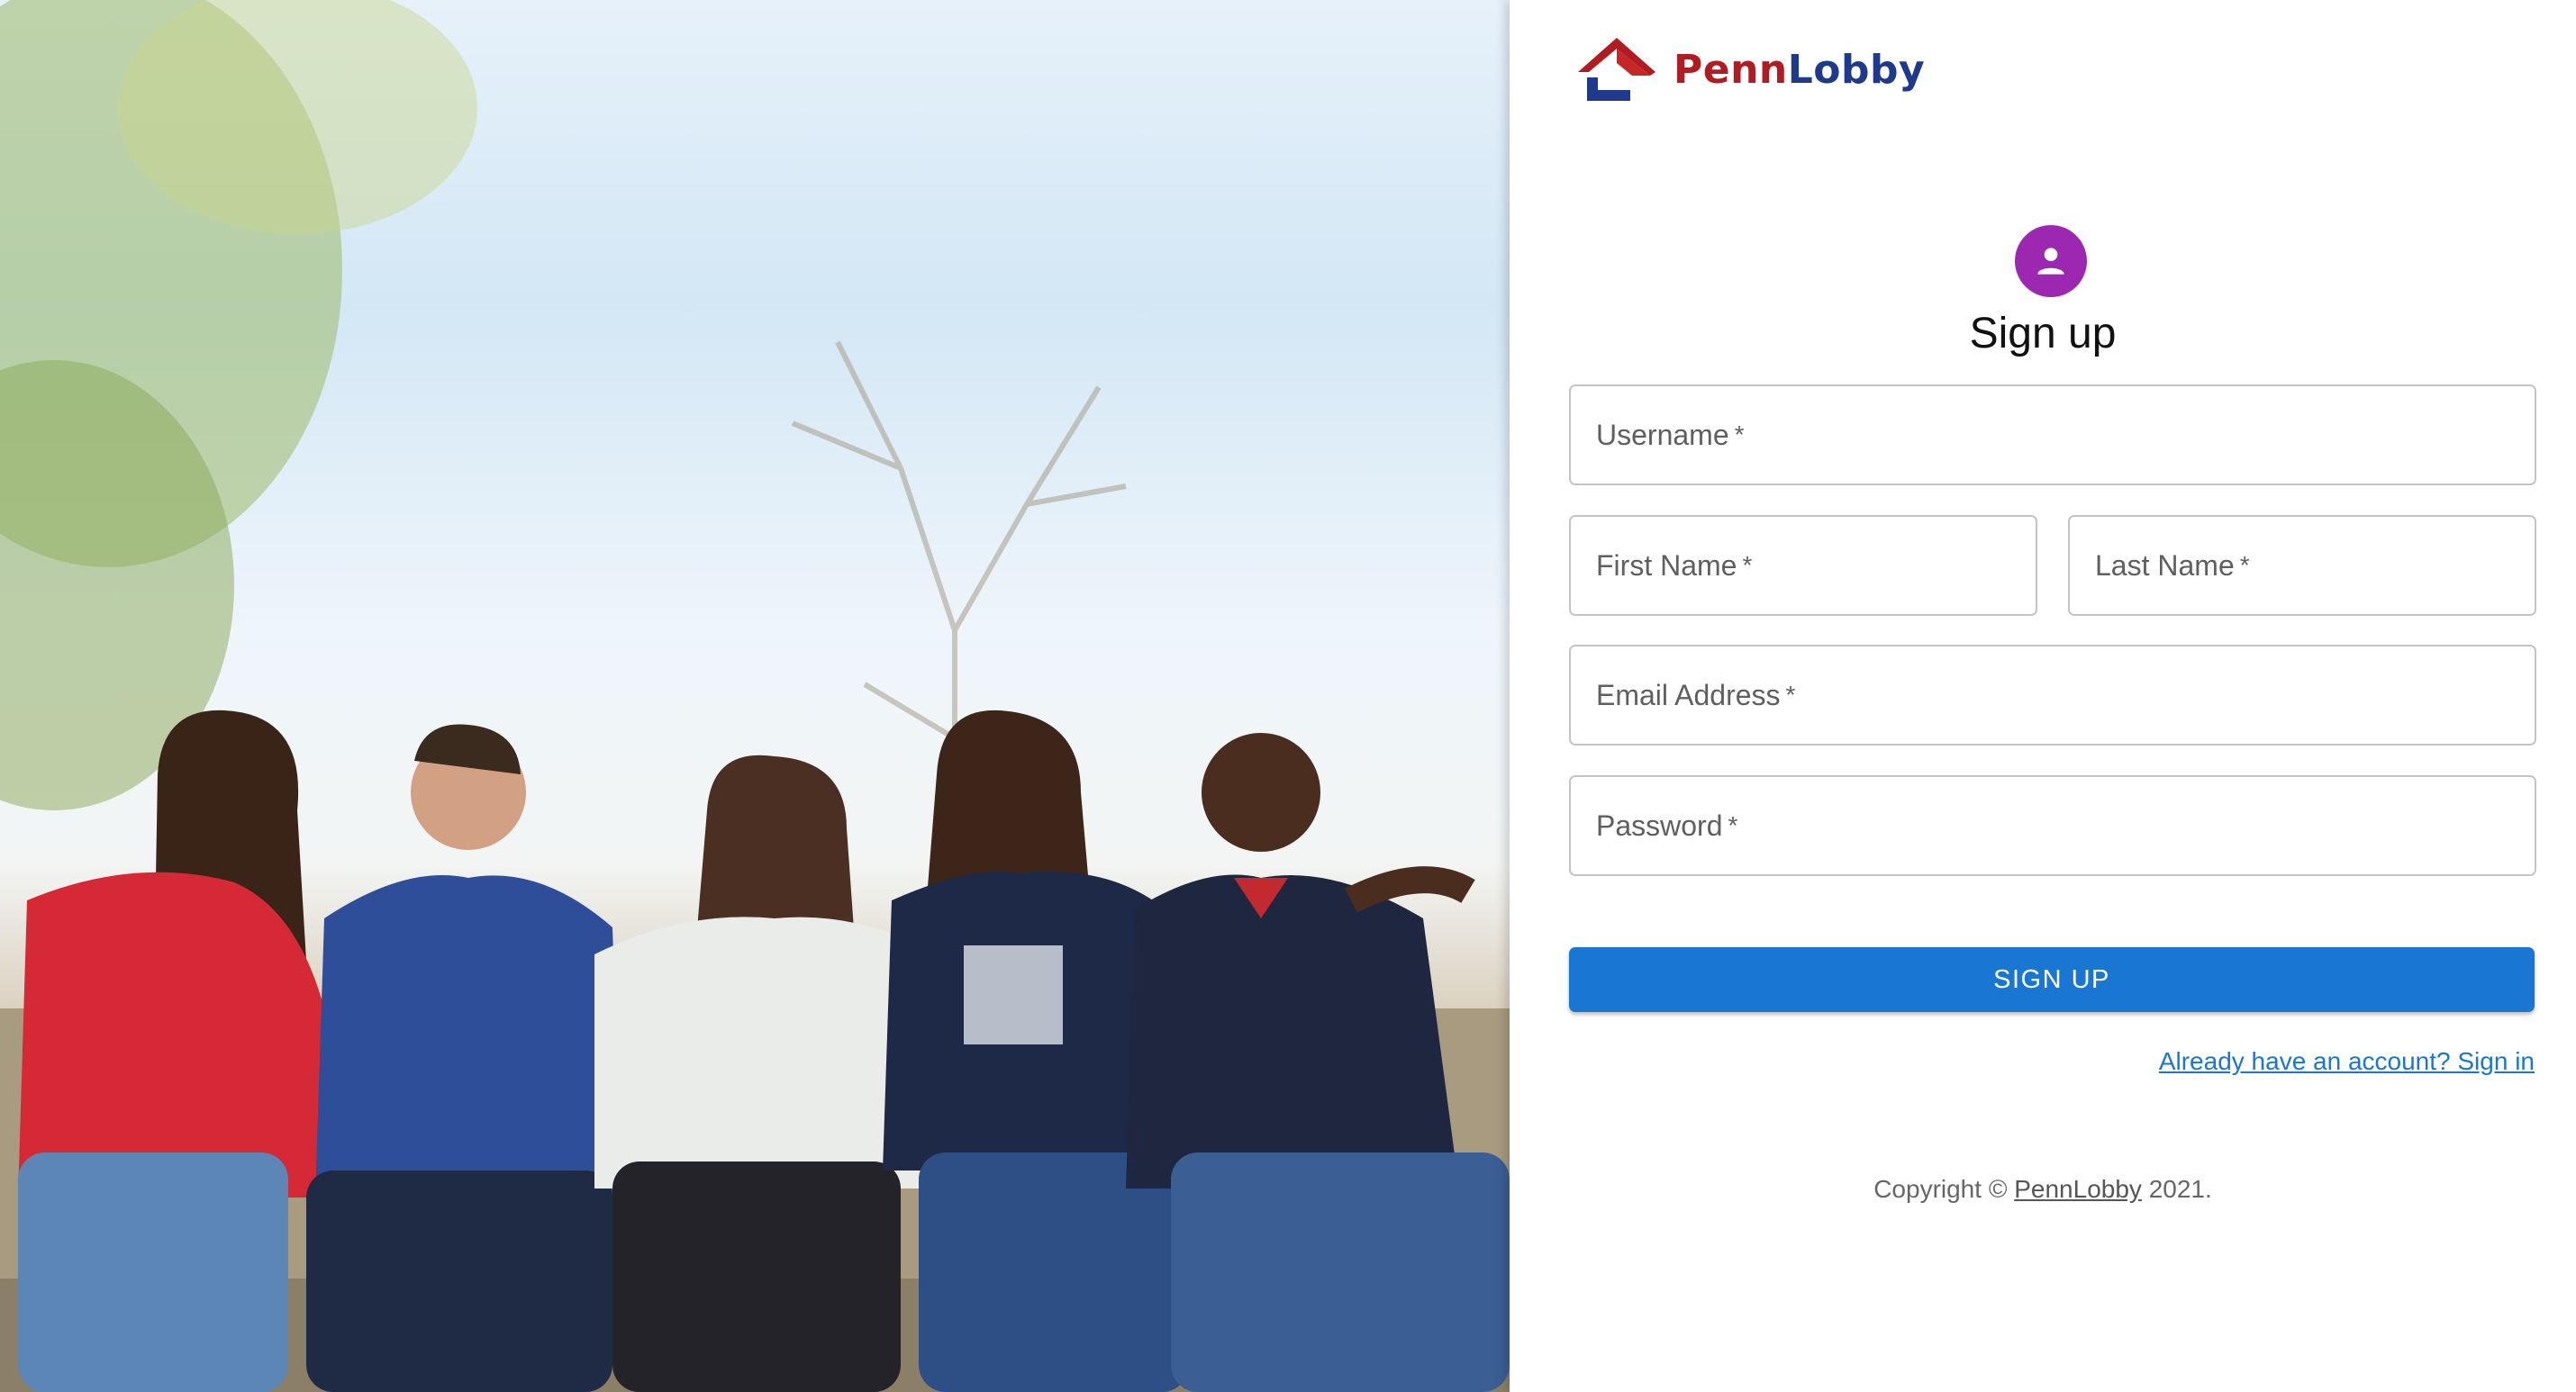 The image size is (2576, 1392). I want to click on brand-name: PennLobby, so click(1799, 69).